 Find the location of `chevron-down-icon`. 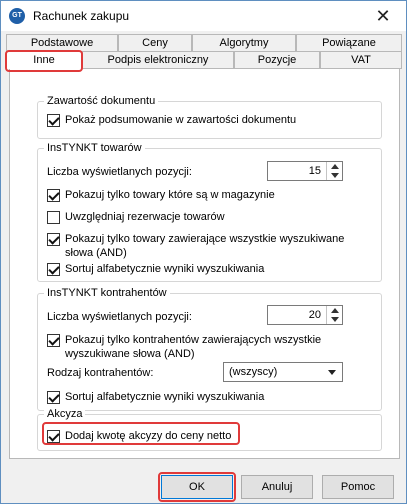

chevron-down-icon is located at coordinates (332, 372).